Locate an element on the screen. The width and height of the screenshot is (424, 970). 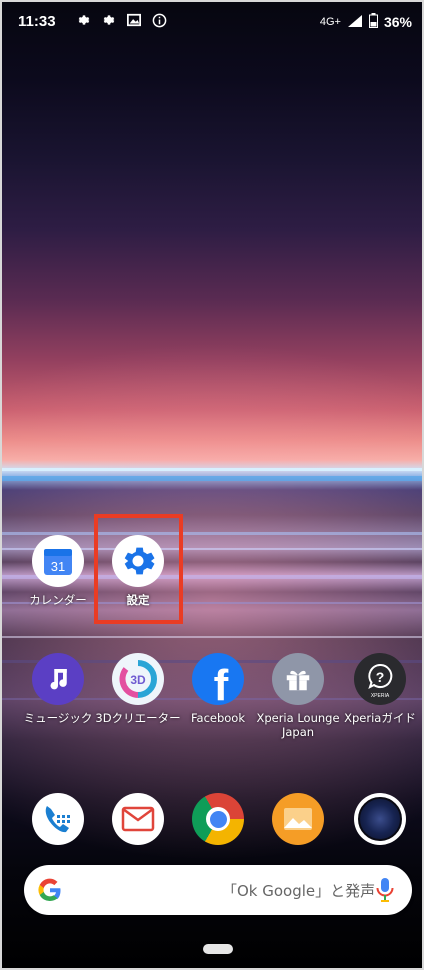
app-camera is located at coordinates (379, 819).